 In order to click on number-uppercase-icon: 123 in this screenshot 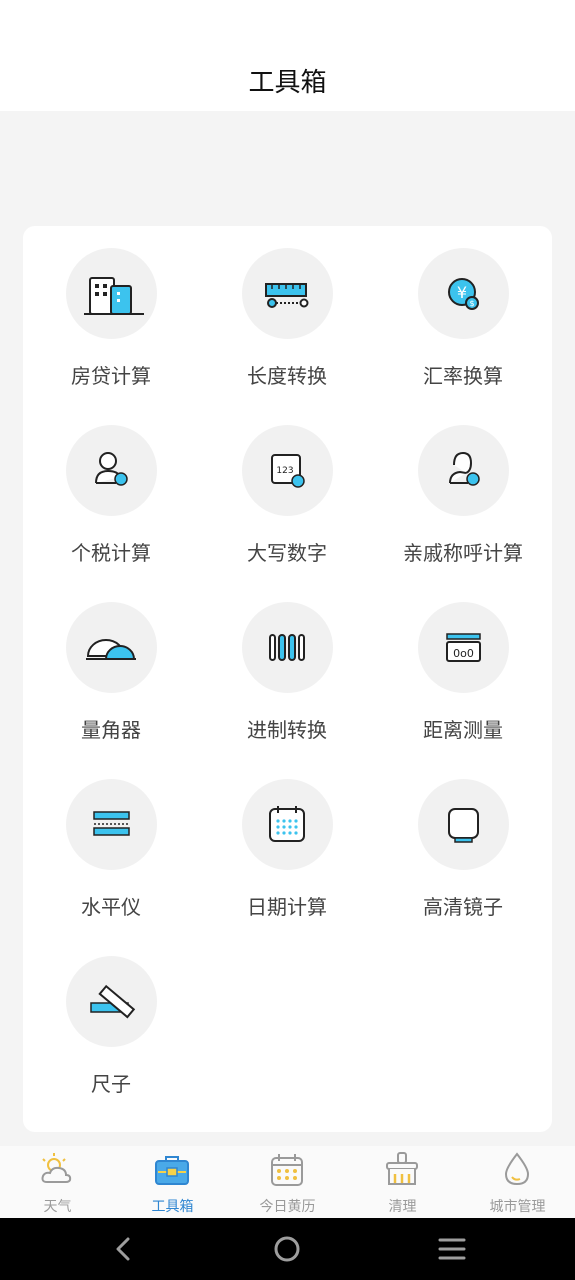, I will do `click(287, 470)`.